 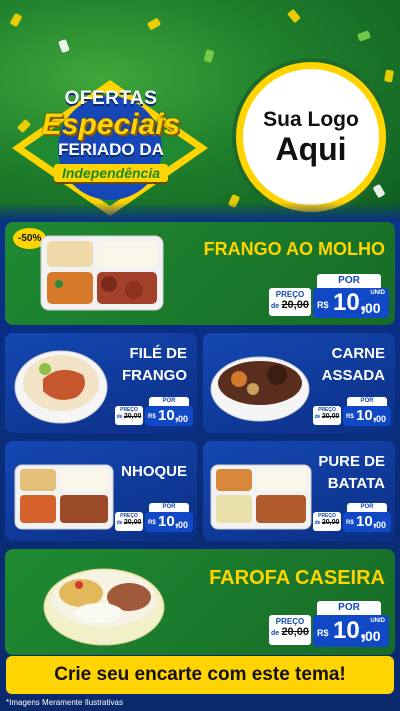 What do you see at coordinates (200, 675) in the screenshot?
I see `cta-banner: Crie seu encarte com este tema!` at bounding box center [200, 675].